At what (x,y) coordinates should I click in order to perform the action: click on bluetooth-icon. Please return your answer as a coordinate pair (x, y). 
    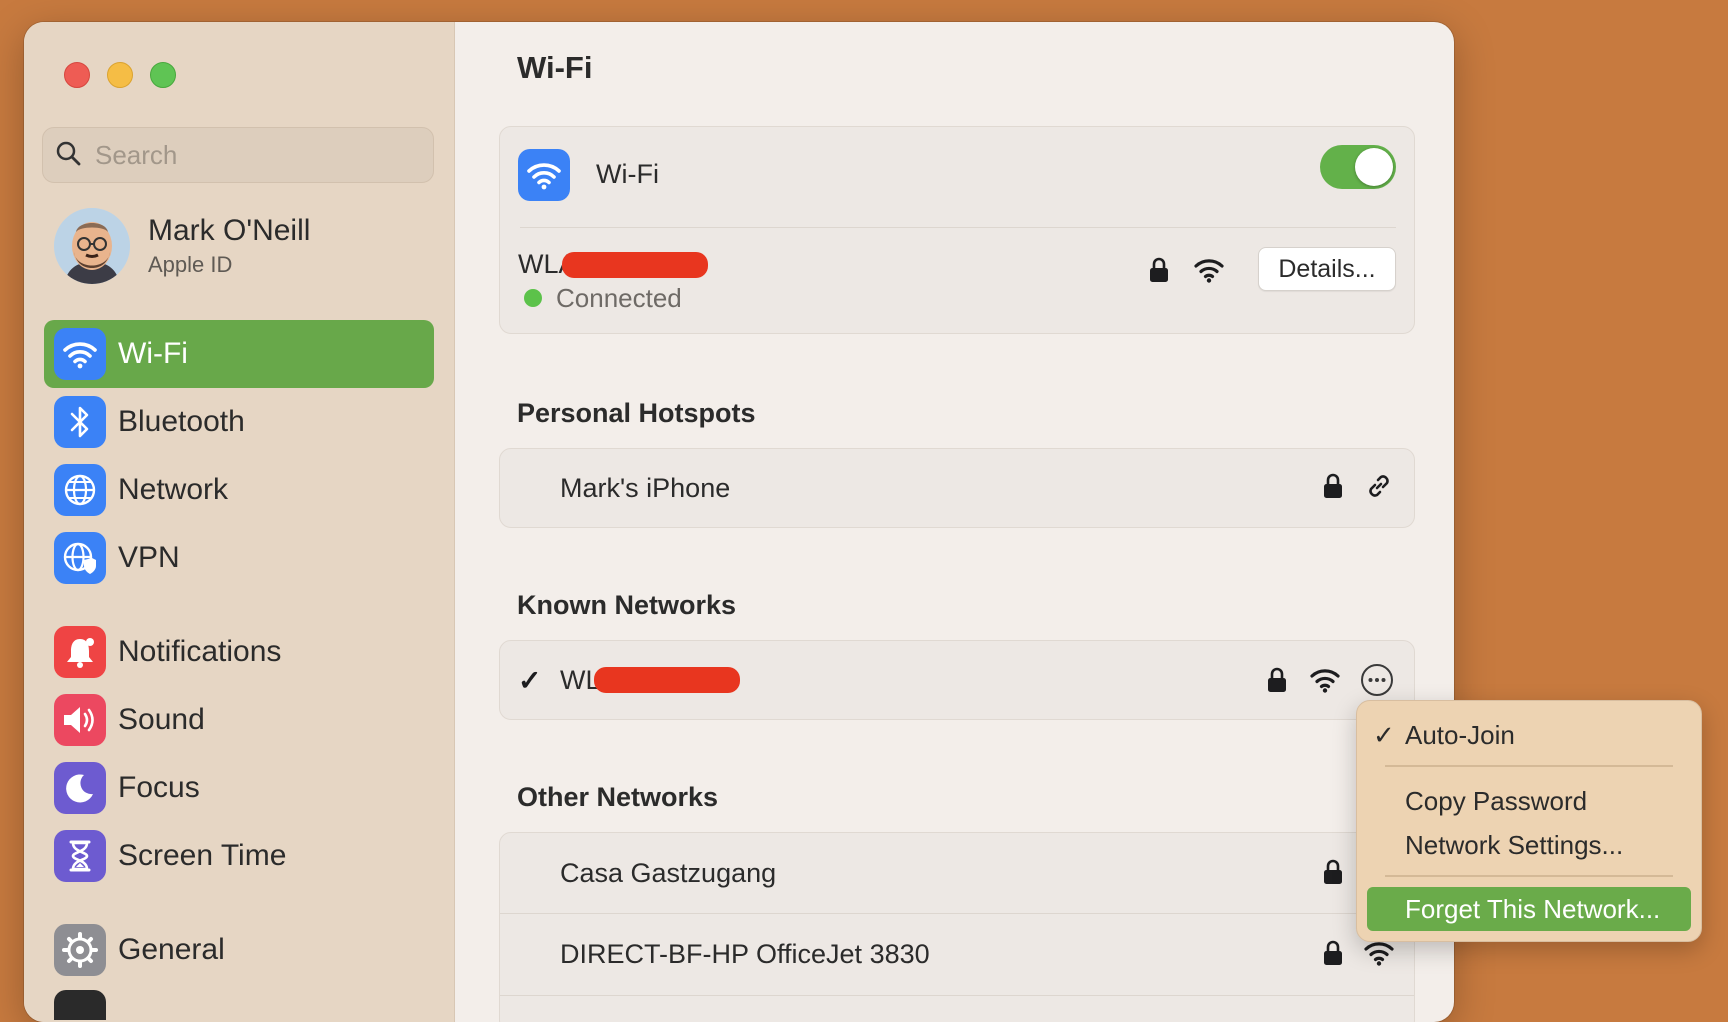
    Looking at the image, I should click on (80, 422).